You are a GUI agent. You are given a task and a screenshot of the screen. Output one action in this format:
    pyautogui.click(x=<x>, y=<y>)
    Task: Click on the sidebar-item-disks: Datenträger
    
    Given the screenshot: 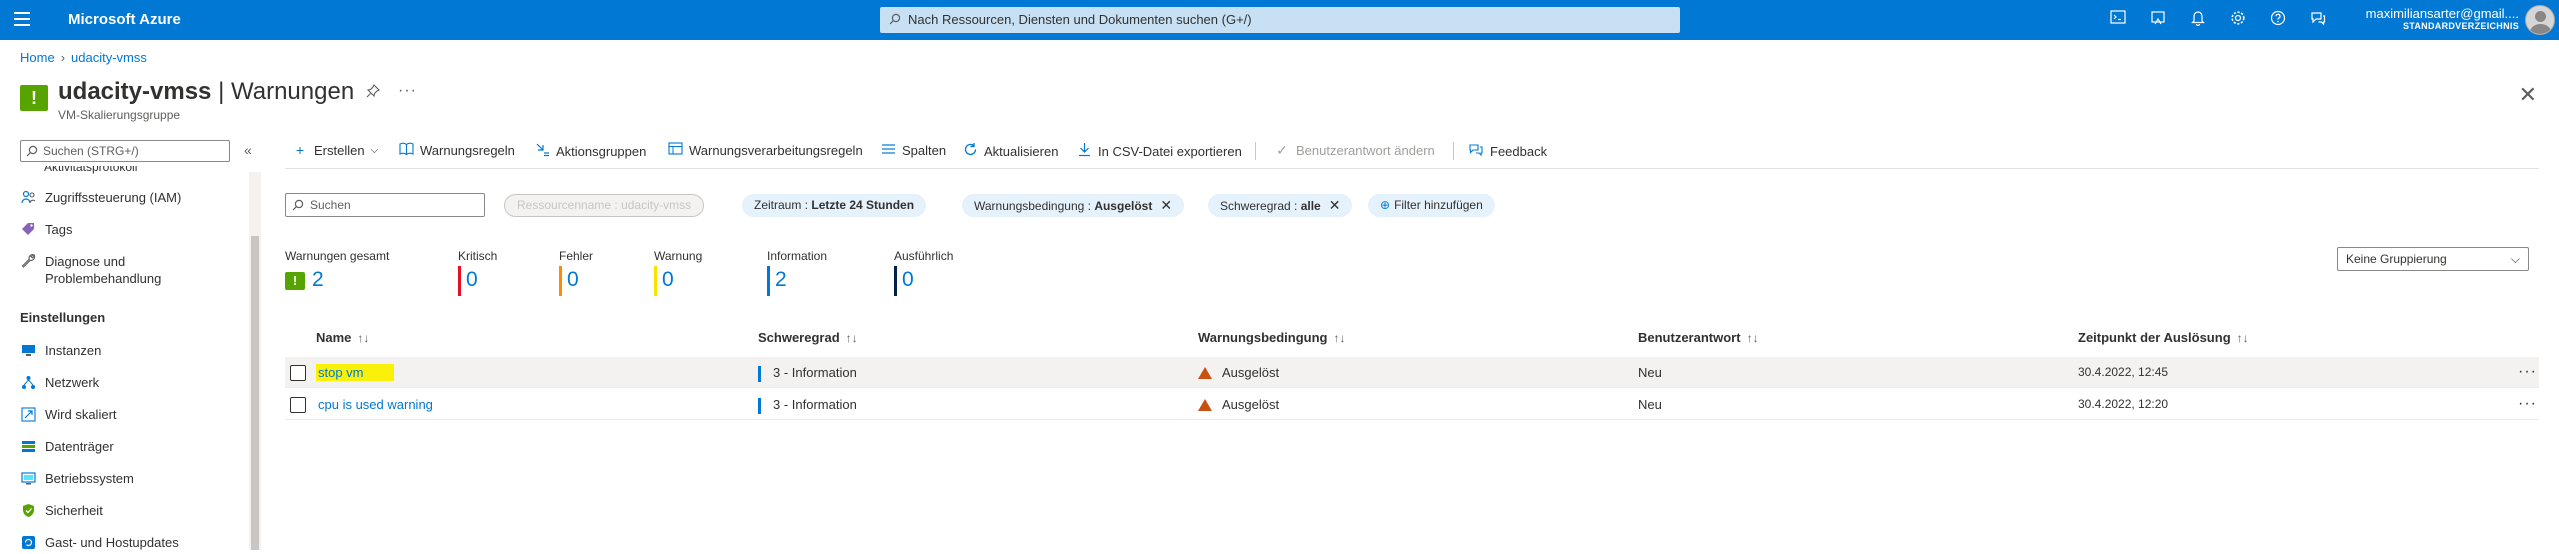 What is the action you would take?
    pyautogui.click(x=67, y=447)
    